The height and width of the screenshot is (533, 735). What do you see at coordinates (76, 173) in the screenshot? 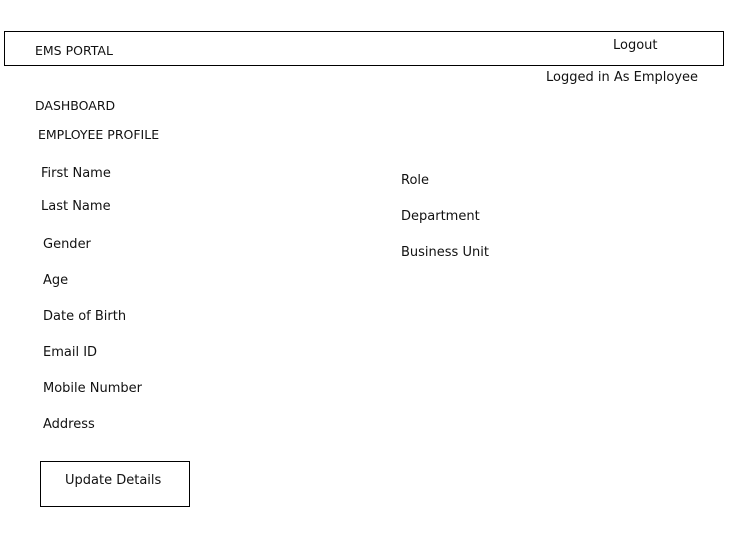
I see `first-name-label: First Name` at bounding box center [76, 173].